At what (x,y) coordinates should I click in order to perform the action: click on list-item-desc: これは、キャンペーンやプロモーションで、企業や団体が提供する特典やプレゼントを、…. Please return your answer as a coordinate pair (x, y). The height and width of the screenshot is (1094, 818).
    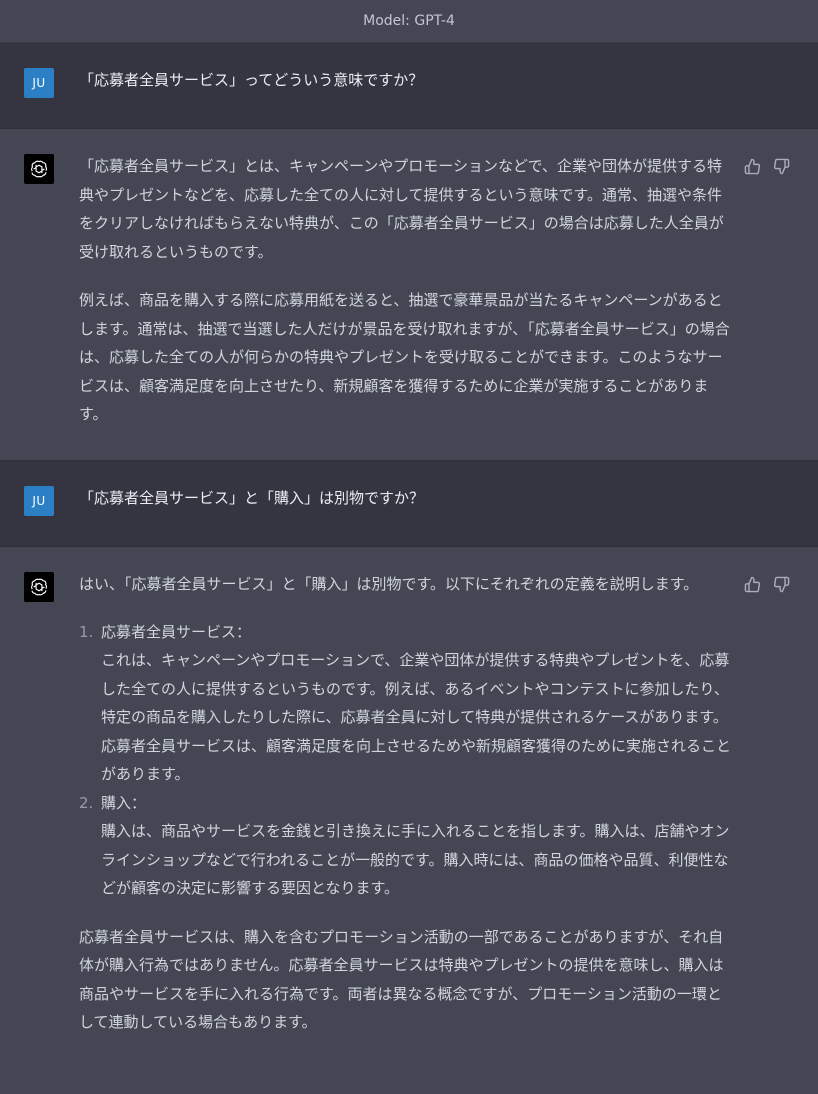
    Looking at the image, I should click on (416, 717).